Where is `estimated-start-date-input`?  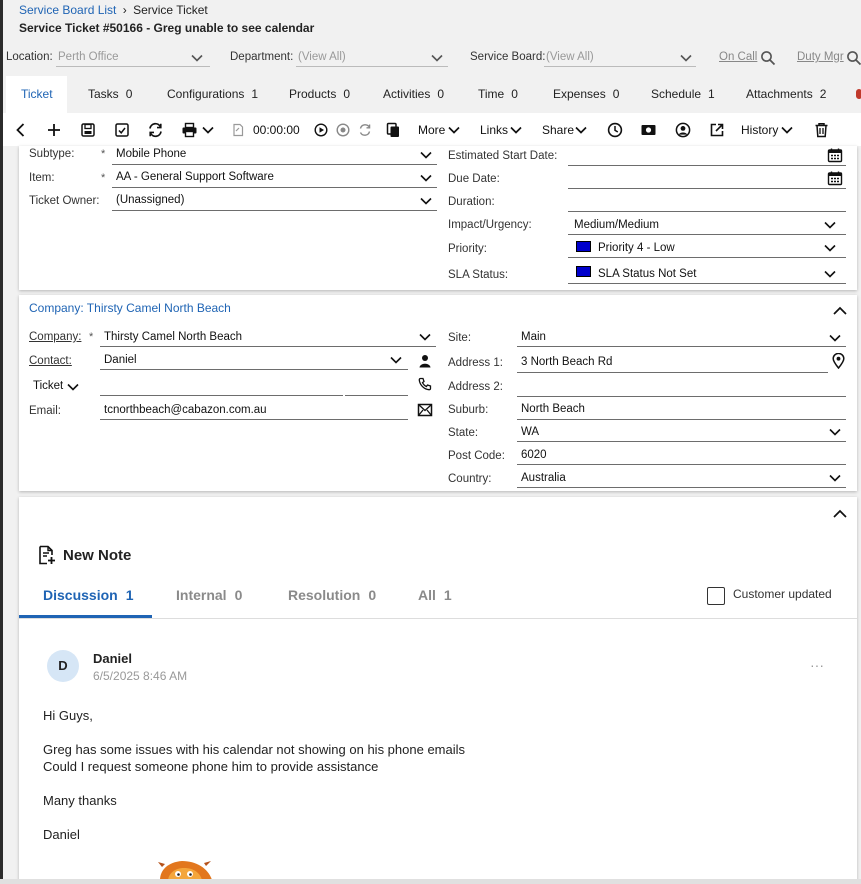
estimated-start-date-input is located at coordinates (707, 156).